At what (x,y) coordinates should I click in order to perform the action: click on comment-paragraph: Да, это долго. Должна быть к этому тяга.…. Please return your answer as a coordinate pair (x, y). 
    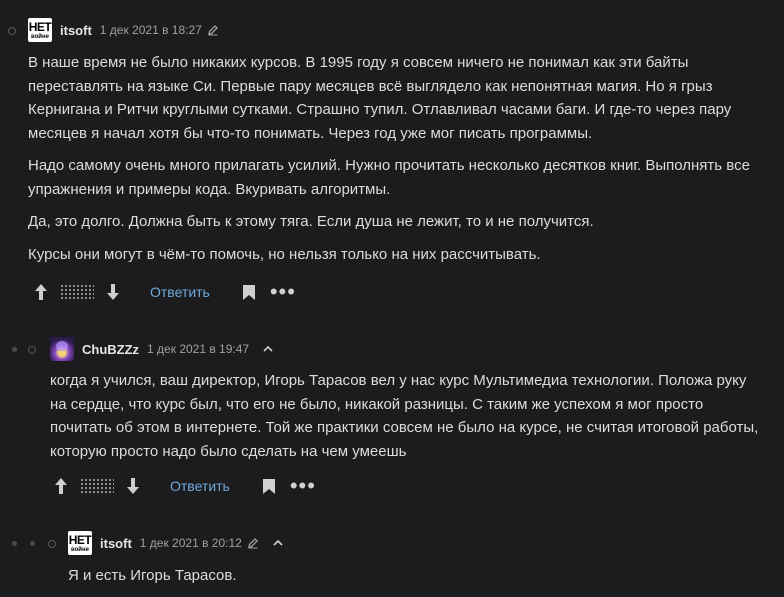
    Looking at the image, I should click on (311, 221).